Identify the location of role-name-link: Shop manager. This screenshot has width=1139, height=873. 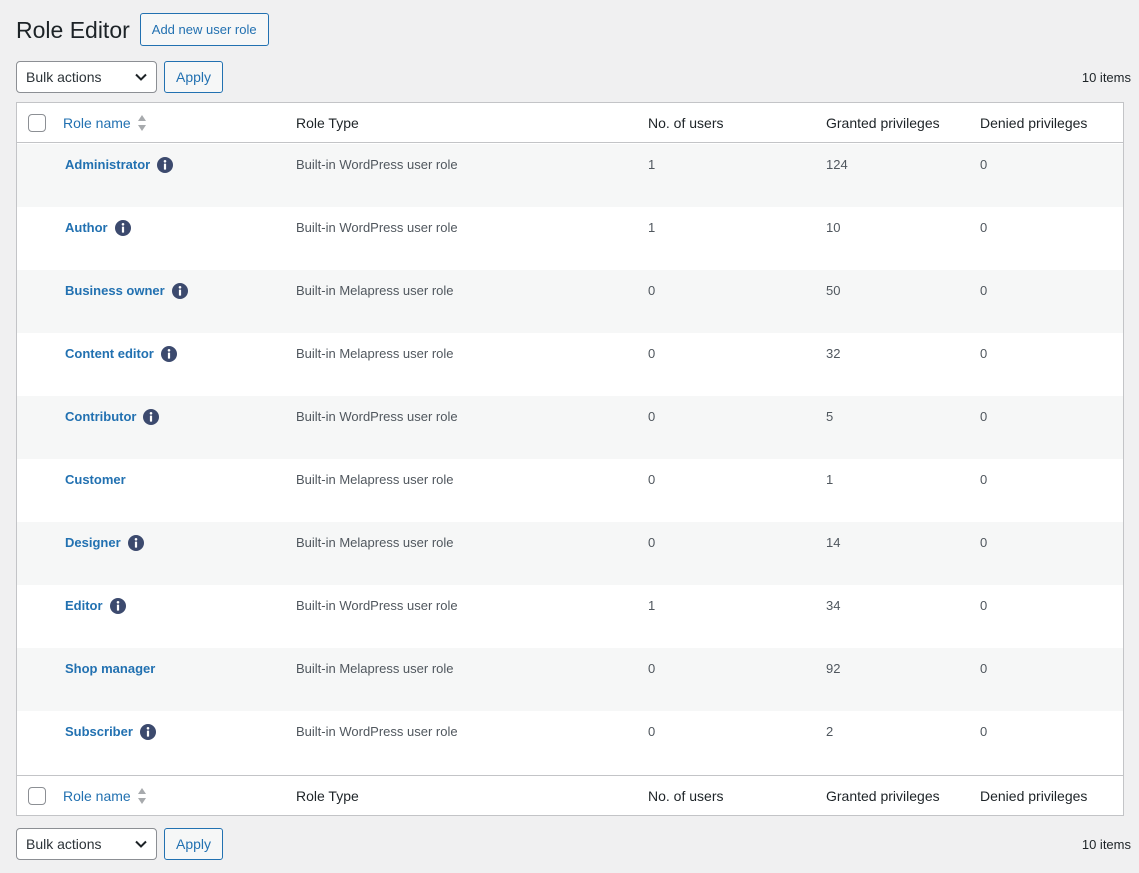
(110, 668).